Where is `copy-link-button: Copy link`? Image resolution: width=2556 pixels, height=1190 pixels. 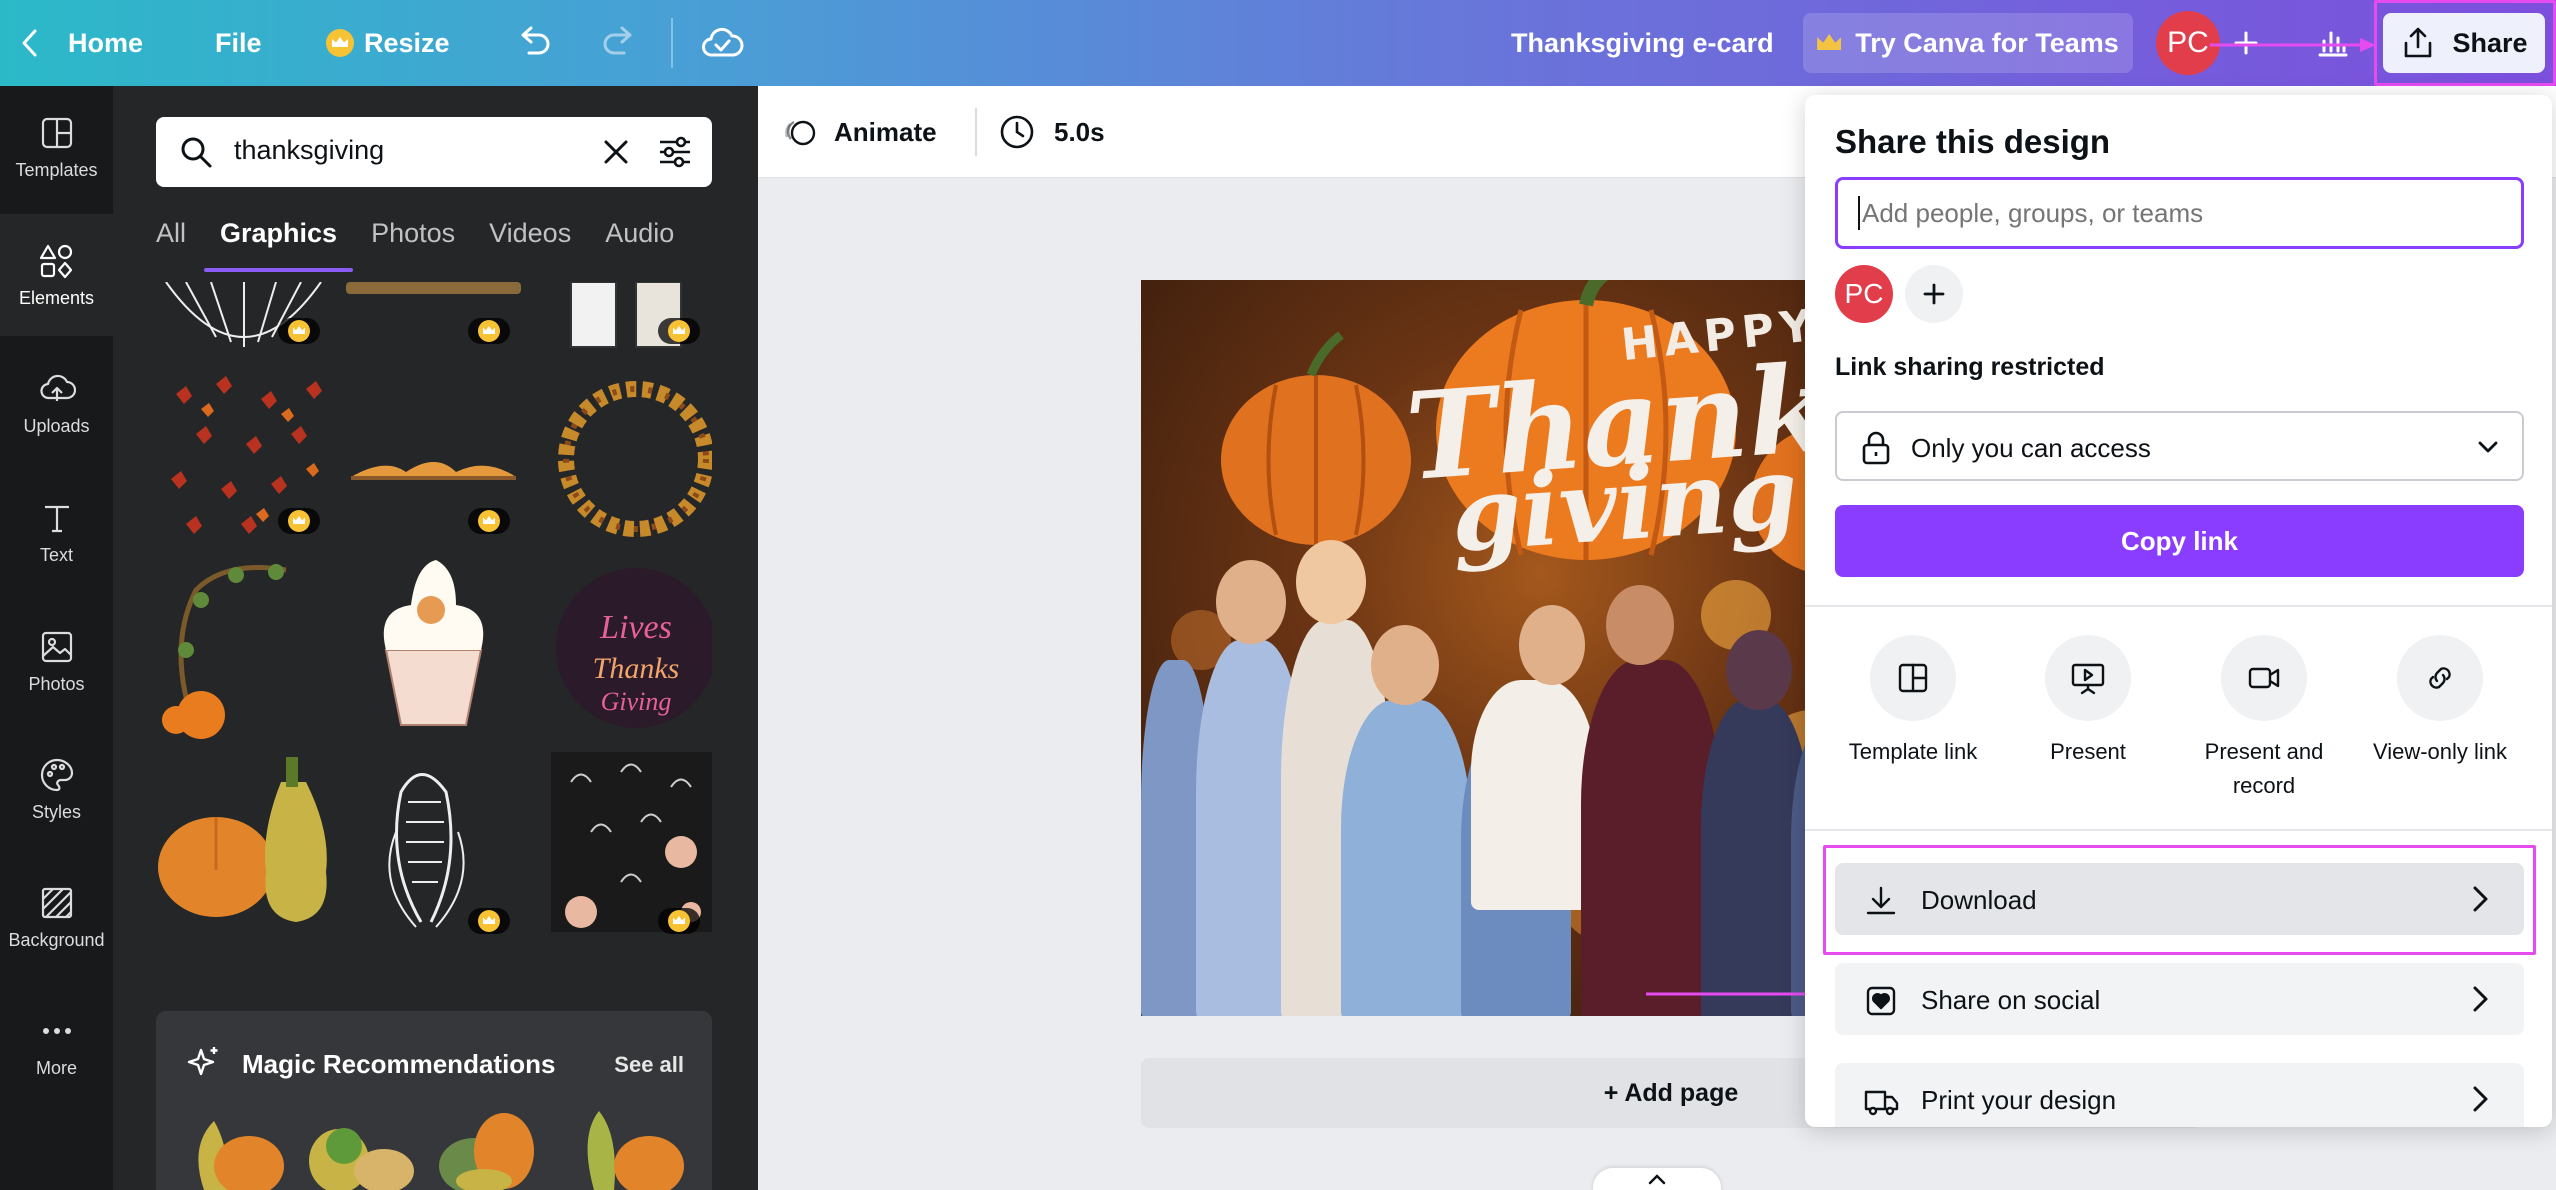
copy-link-button: Copy link is located at coordinates (2179, 541).